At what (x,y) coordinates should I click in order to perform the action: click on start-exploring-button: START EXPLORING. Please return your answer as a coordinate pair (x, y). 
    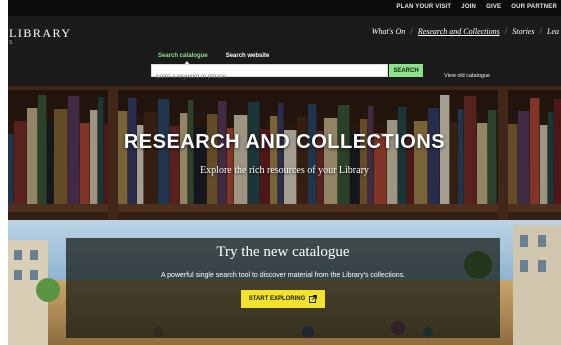
    Looking at the image, I should click on (283, 299).